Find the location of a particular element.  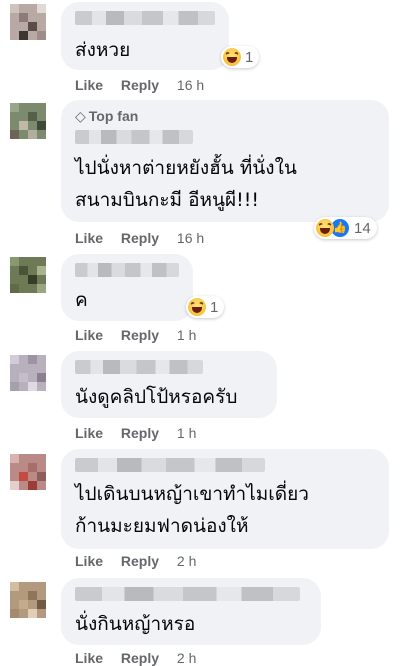

comment-text-line: ไปนั่งหาต่ายหยังฮั้น ที่นั่งใน is located at coordinates (186, 168).